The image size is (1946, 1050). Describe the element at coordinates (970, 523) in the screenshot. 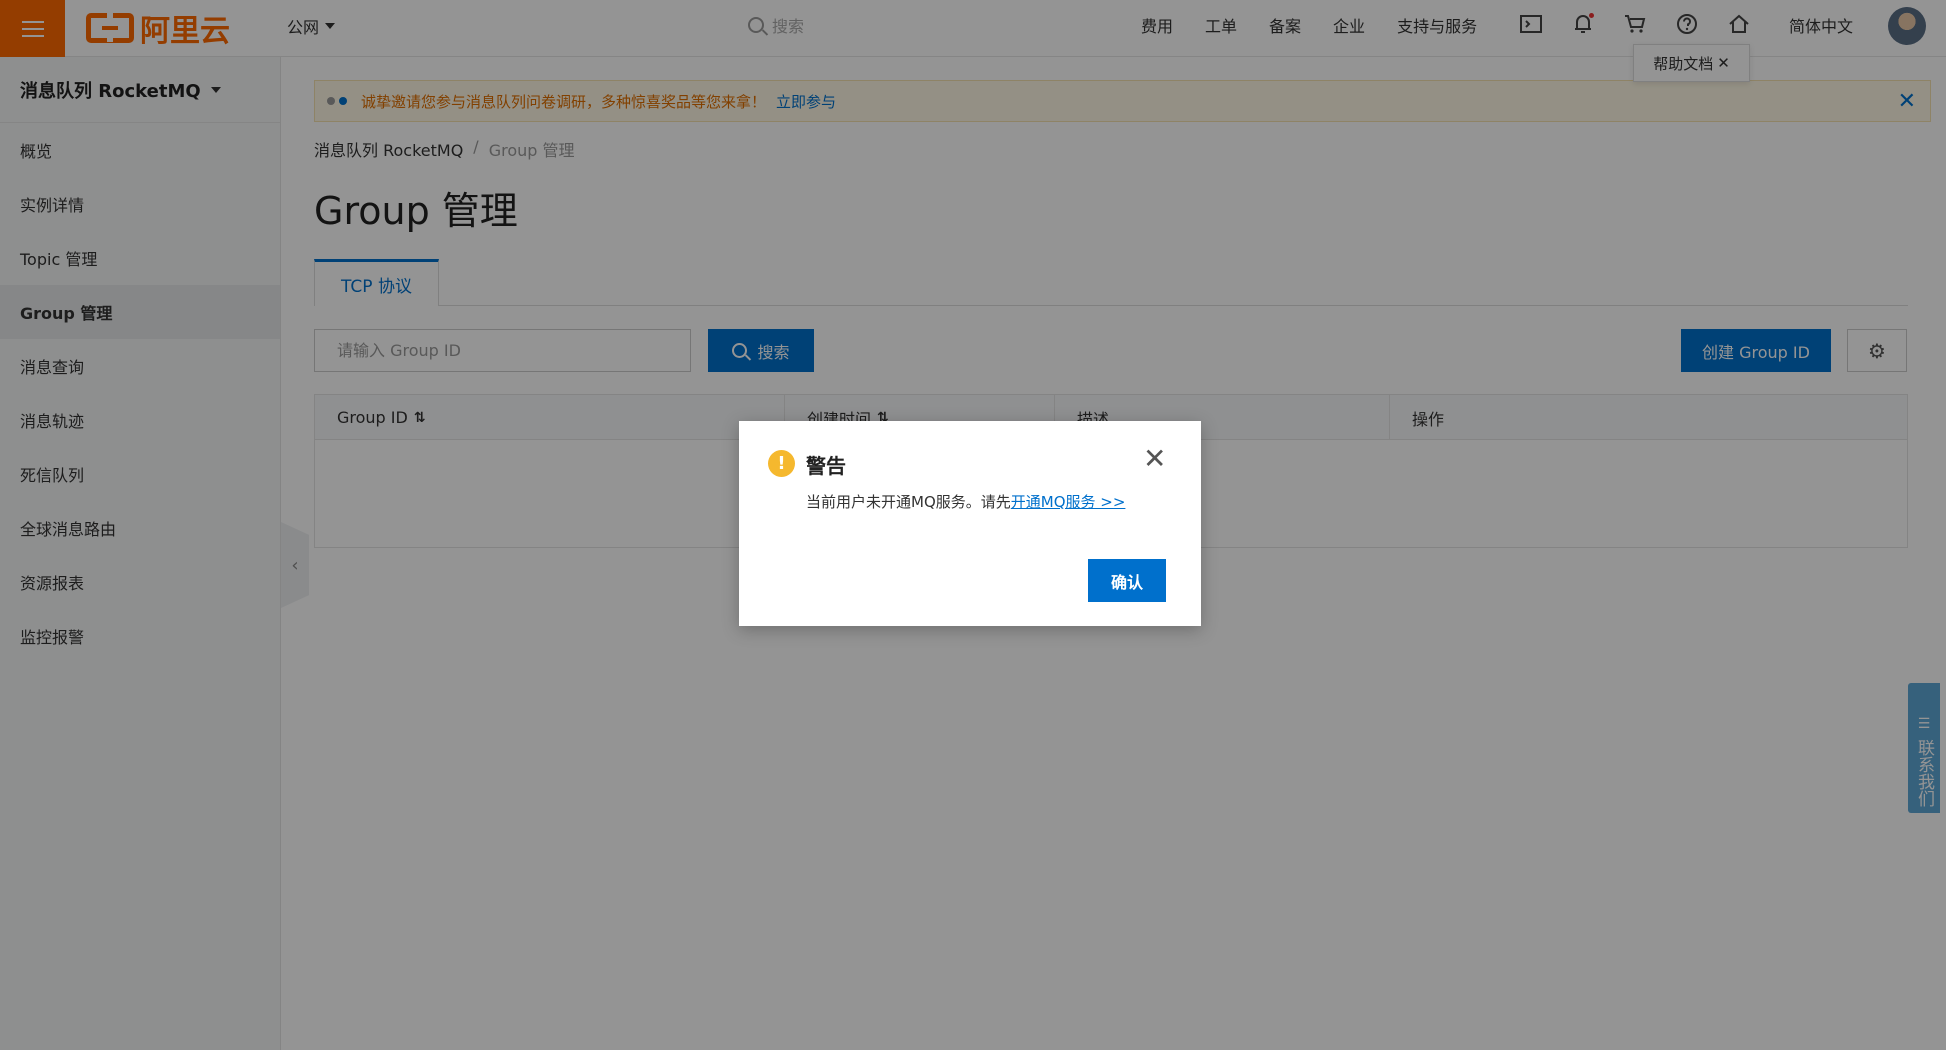

I see `warning-dialog: ! 警告 ✕ 当前用户未开通MQ服务。请先开通MQ服务 >> 确认` at that location.